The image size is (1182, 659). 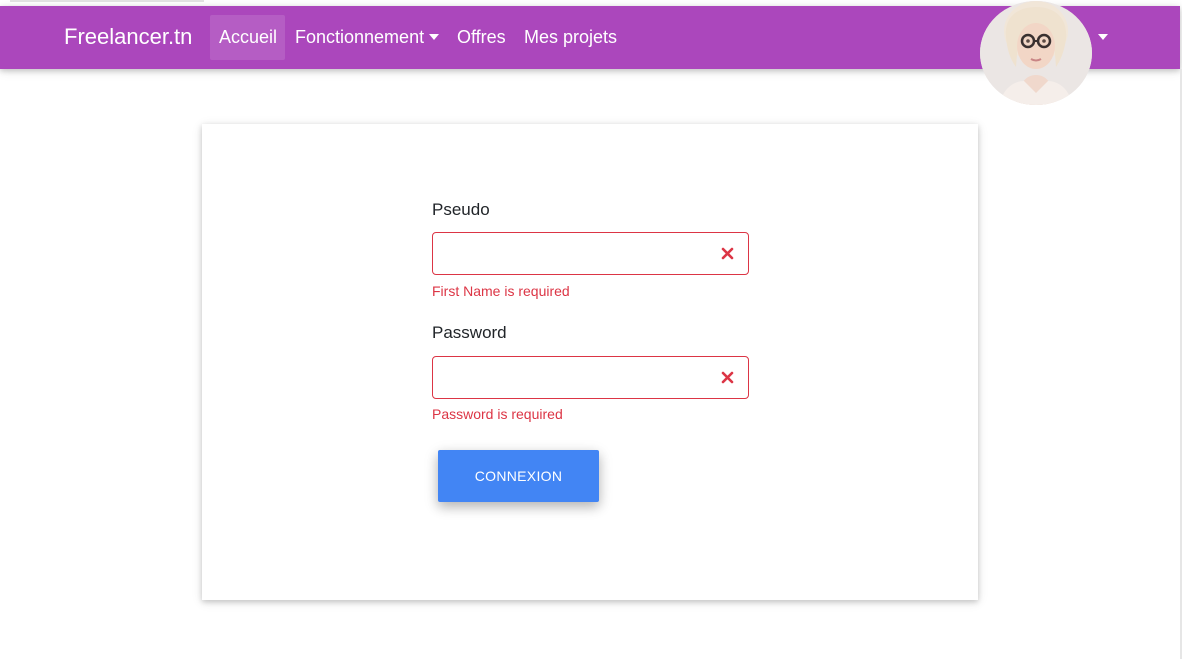 I want to click on tab-indicator, so click(x=107, y=1).